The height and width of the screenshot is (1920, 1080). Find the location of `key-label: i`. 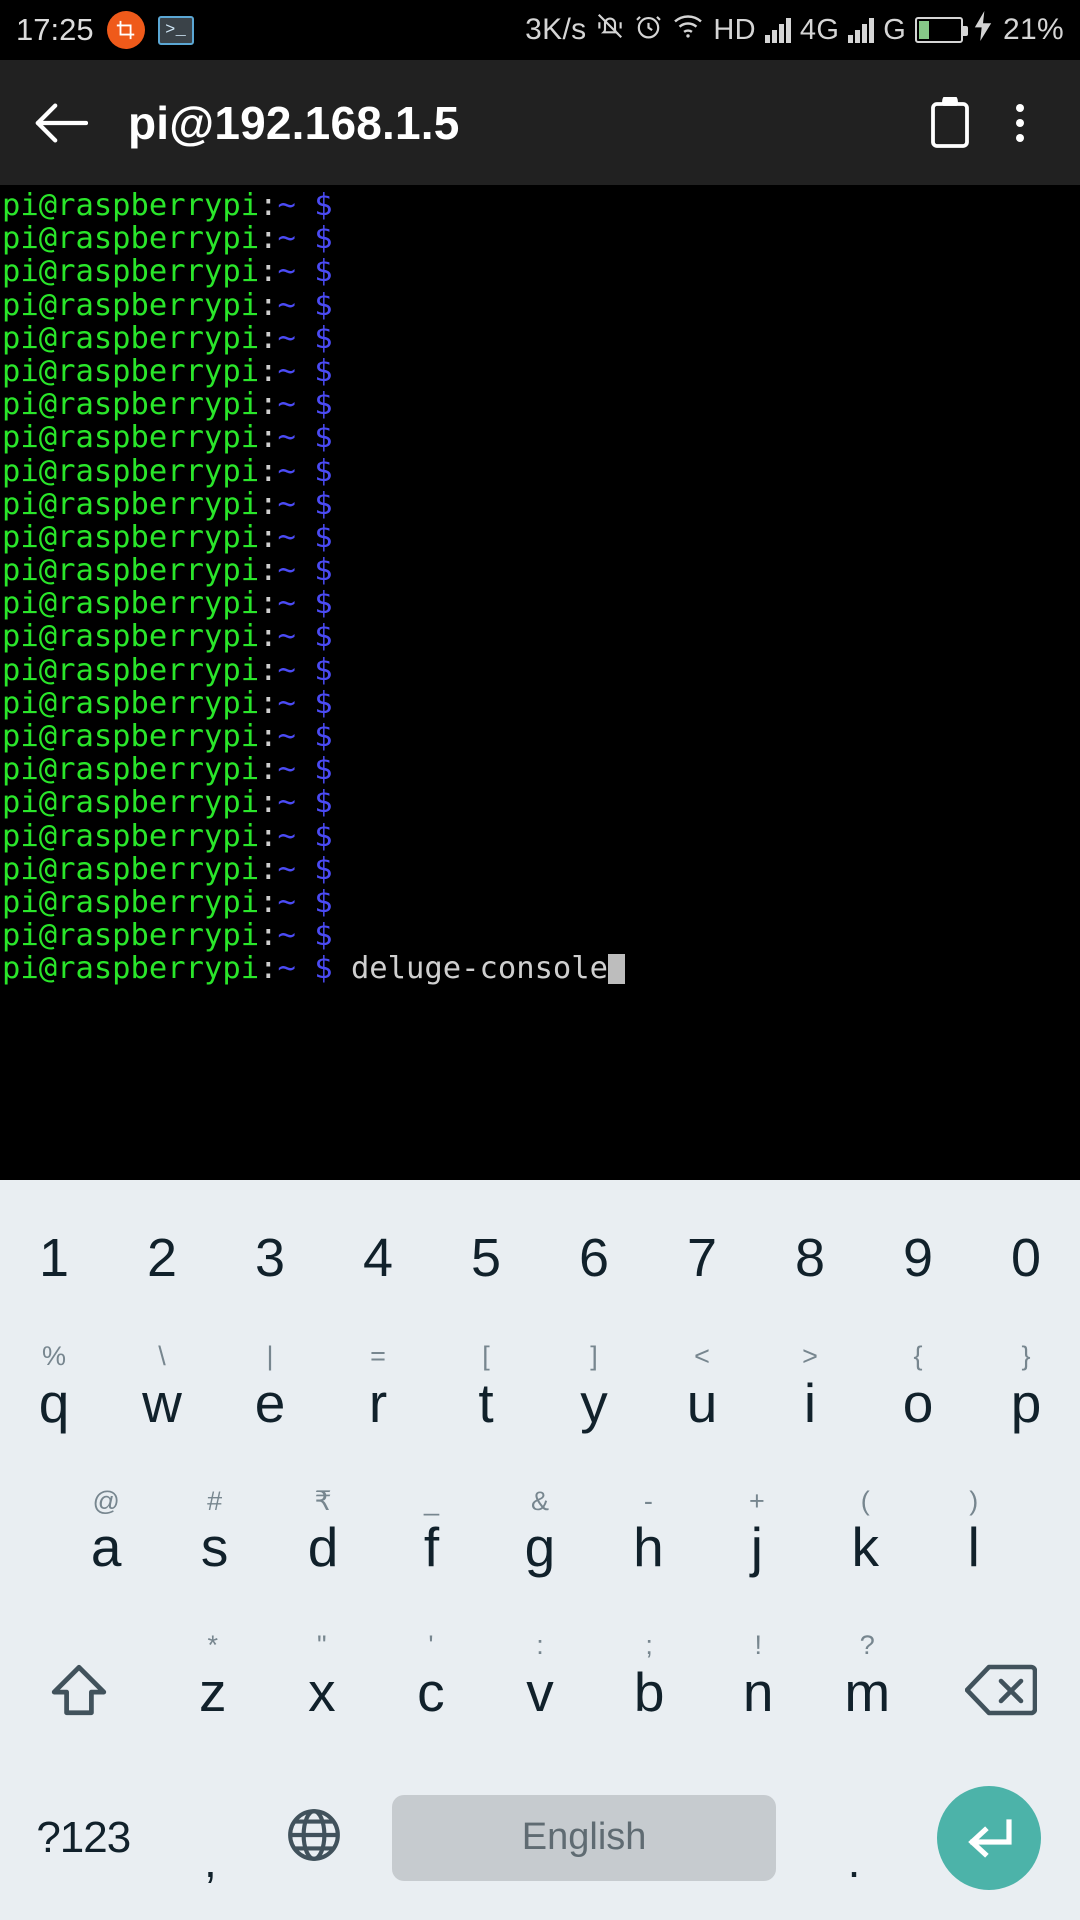

key-label: i is located at coordinates (810, 1402).